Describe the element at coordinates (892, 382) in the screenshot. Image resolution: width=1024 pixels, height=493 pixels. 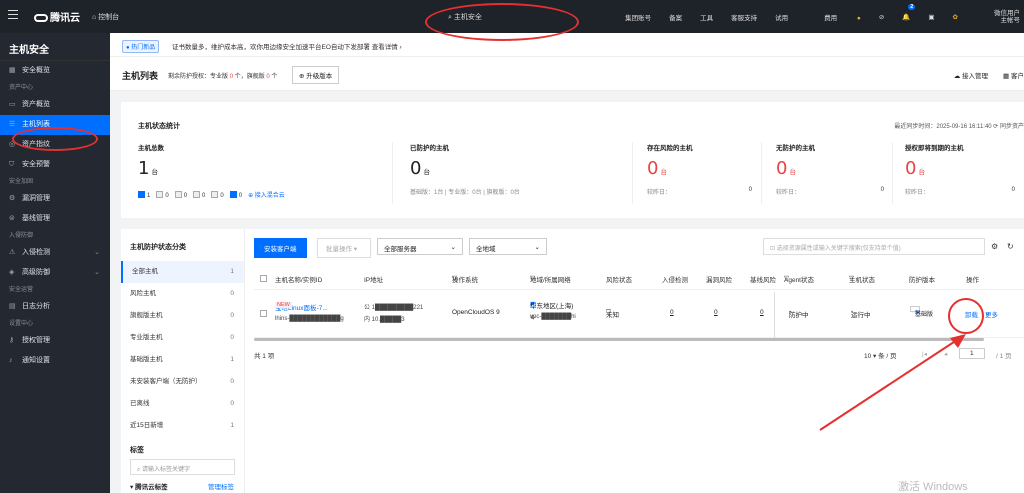
I see `annotation-arrow` at that location.